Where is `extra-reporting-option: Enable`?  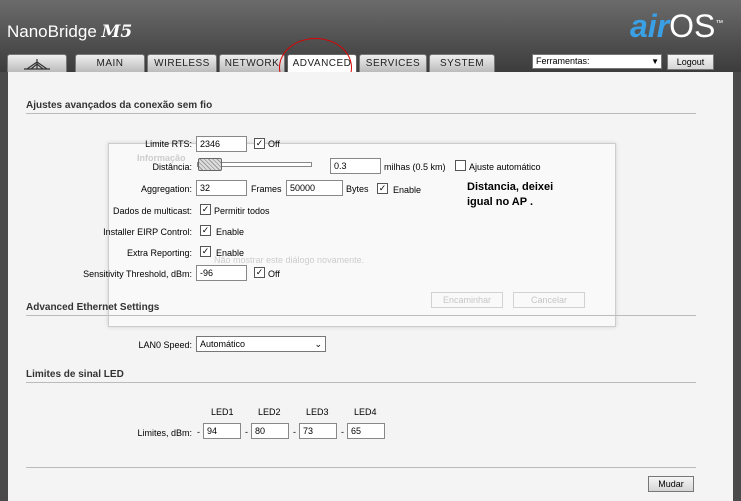
extra-reporting-option: Enable is located at coordinates (230, 253).